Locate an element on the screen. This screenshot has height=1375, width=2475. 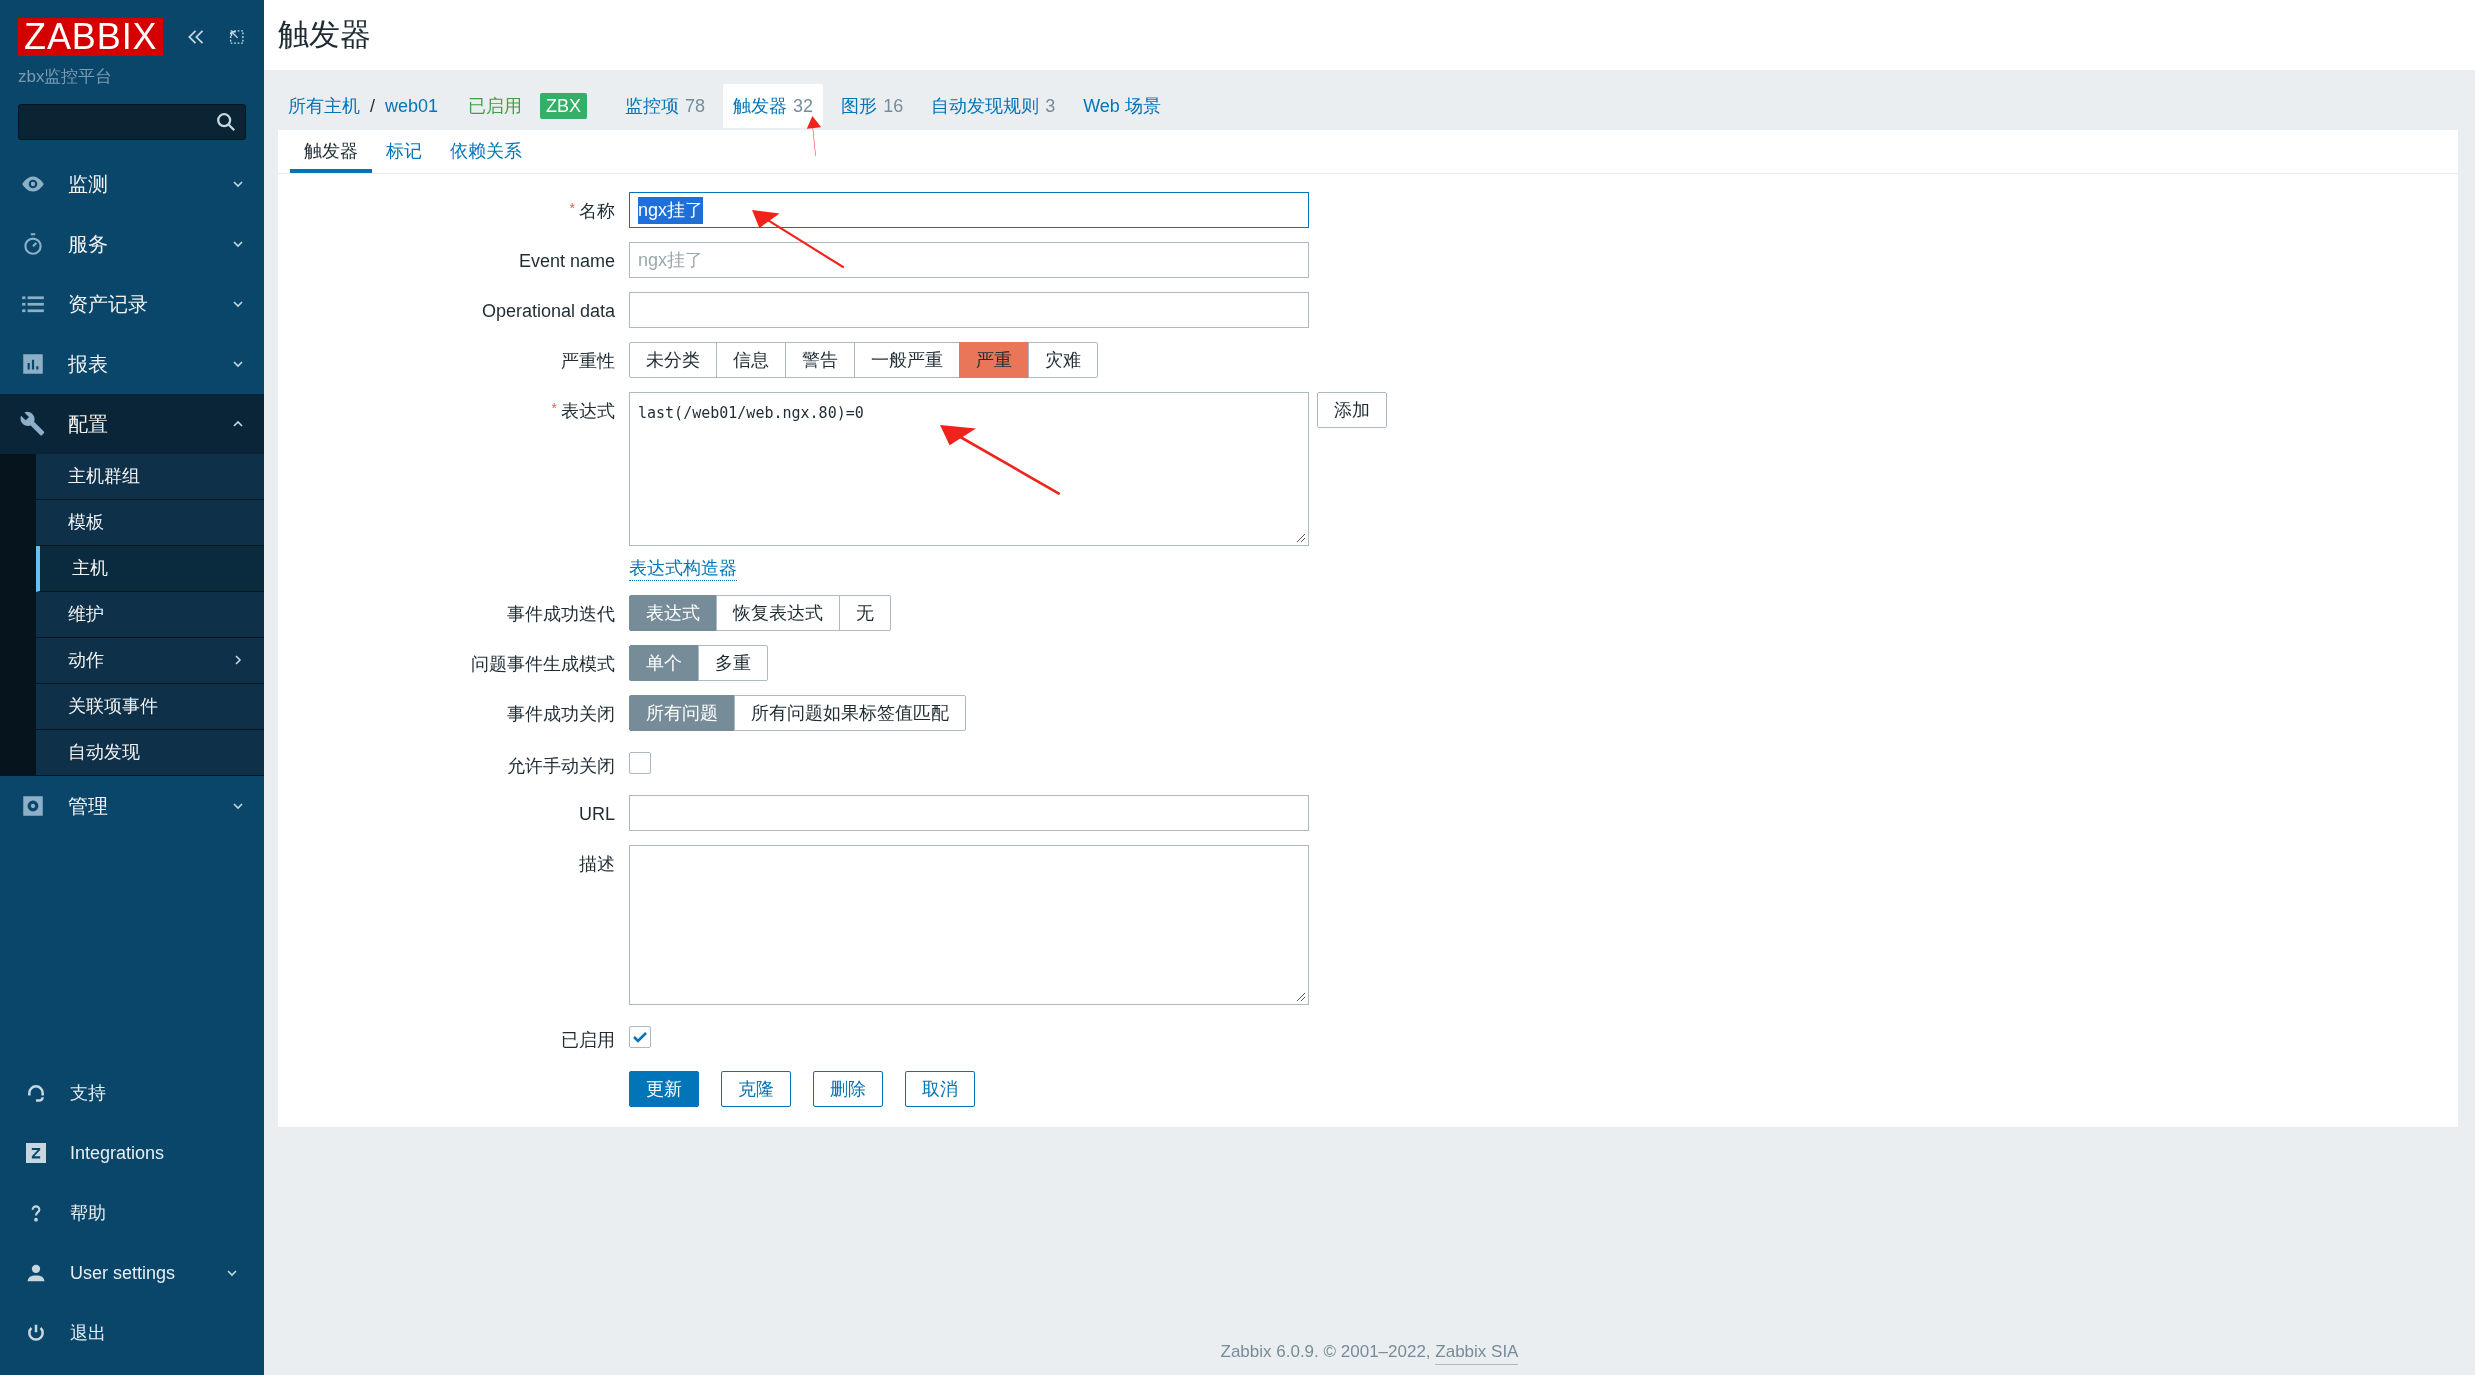
field-label: 已启用 is located at coordinates (588, 1040).